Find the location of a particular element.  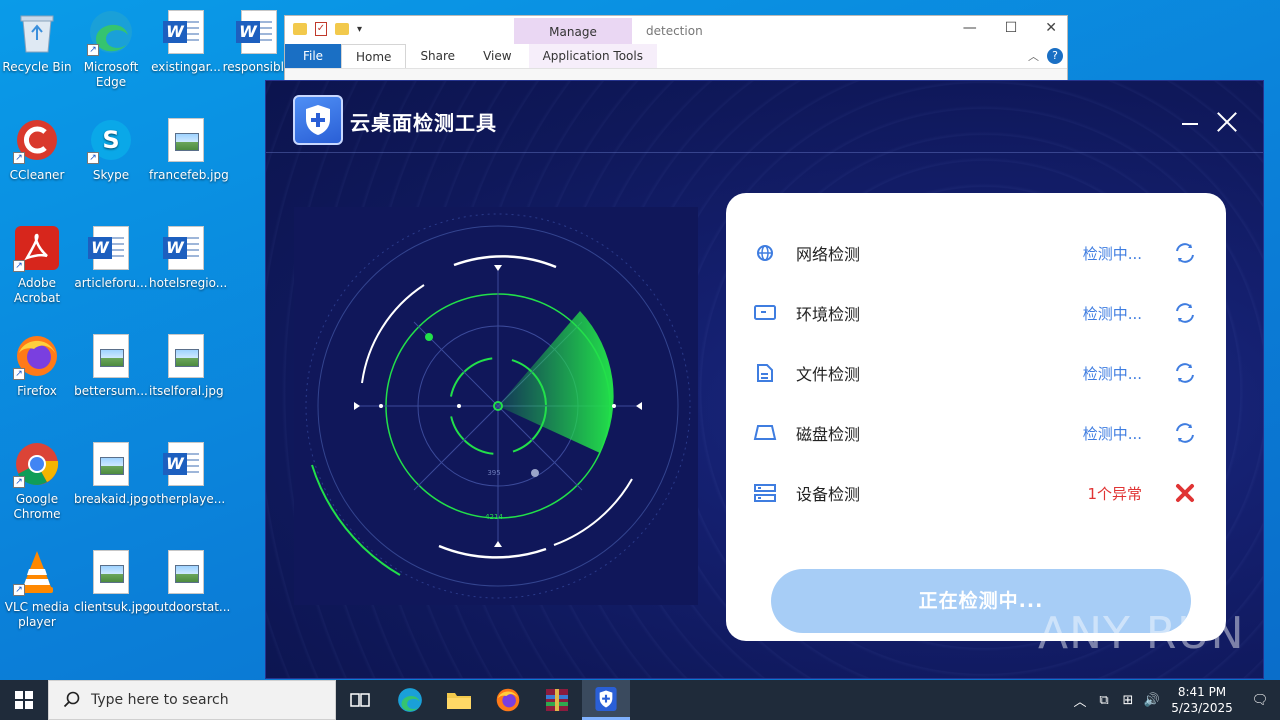

check-label: 网络检测 is located at coordinates (828, 254).